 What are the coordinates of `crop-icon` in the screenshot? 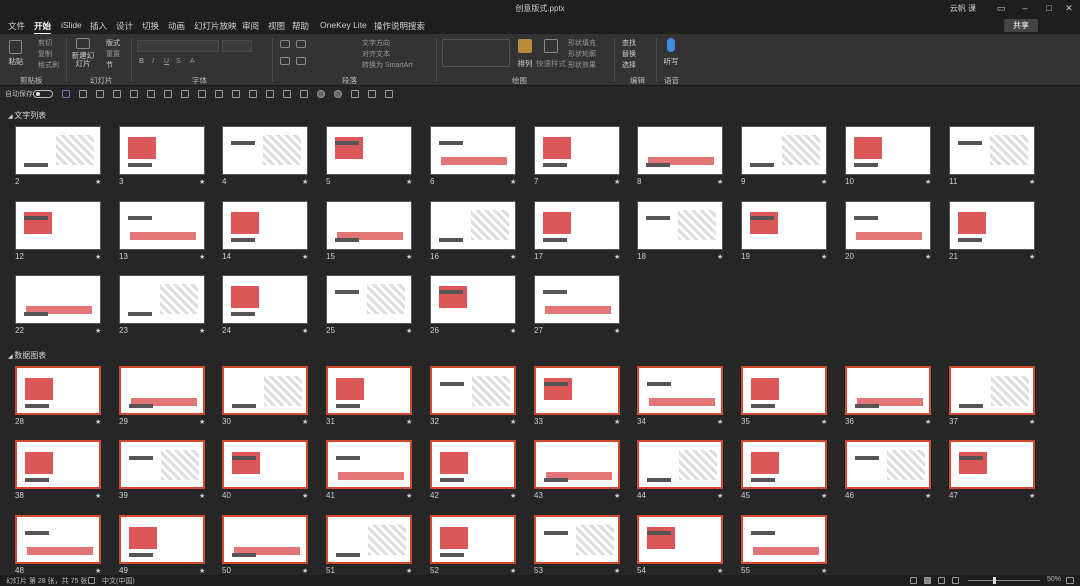 It's located at (236, 94).